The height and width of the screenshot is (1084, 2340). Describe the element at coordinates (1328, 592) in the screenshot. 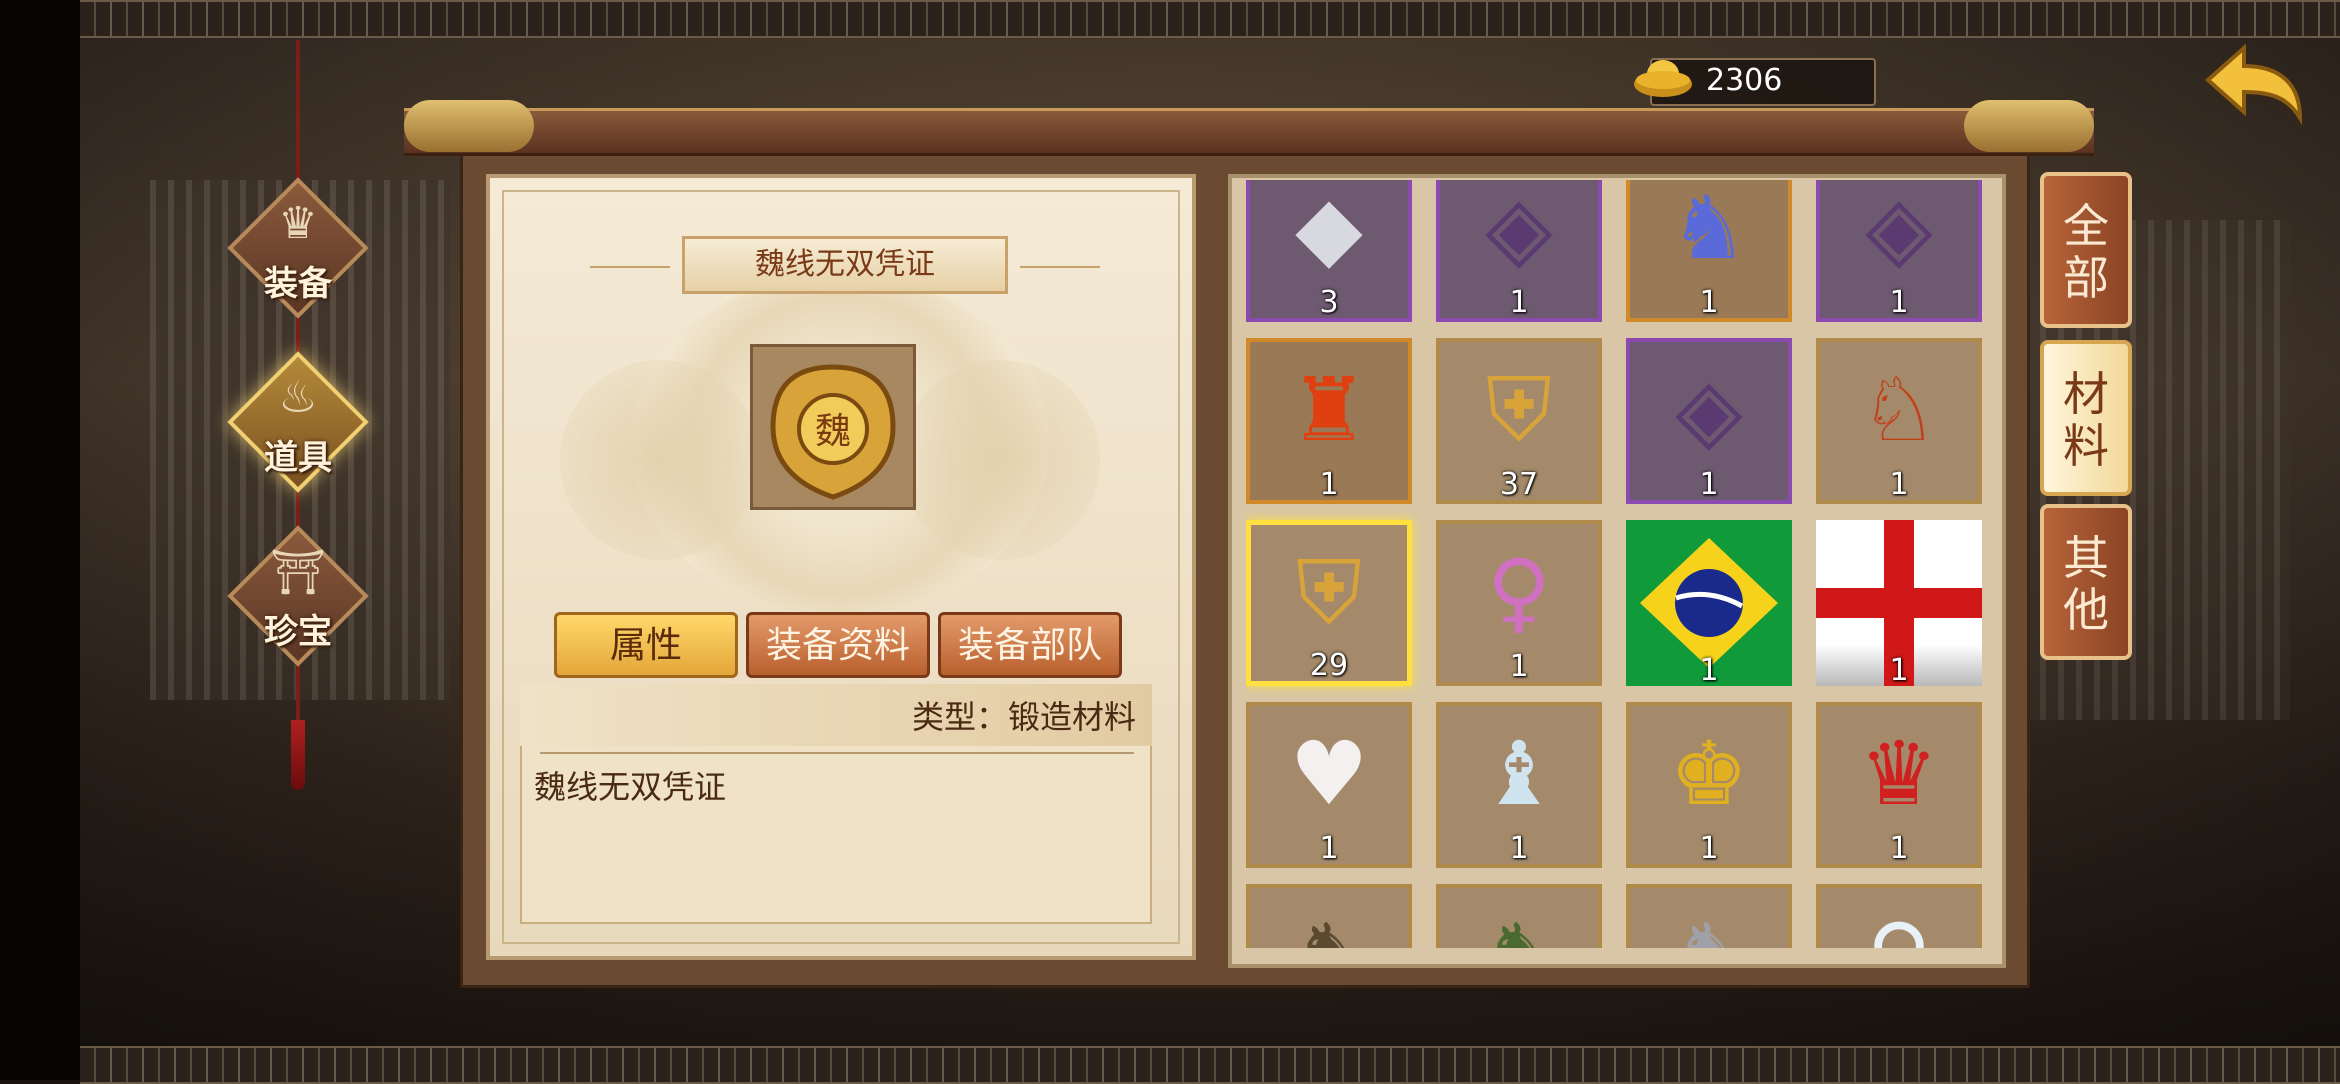

I see `wei-token-icon: ⛨` at that location.